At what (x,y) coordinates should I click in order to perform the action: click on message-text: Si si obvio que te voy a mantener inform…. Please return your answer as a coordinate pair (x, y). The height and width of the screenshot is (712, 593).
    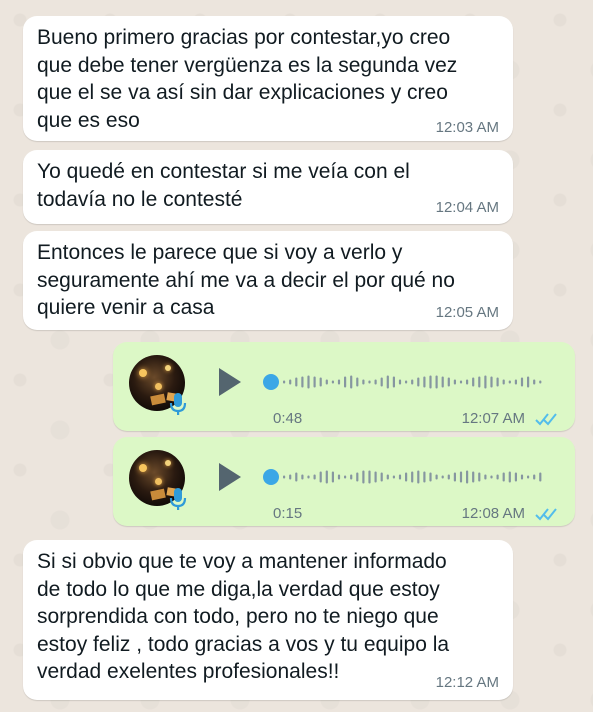
    Looking at the image, I should click on (243, 616).